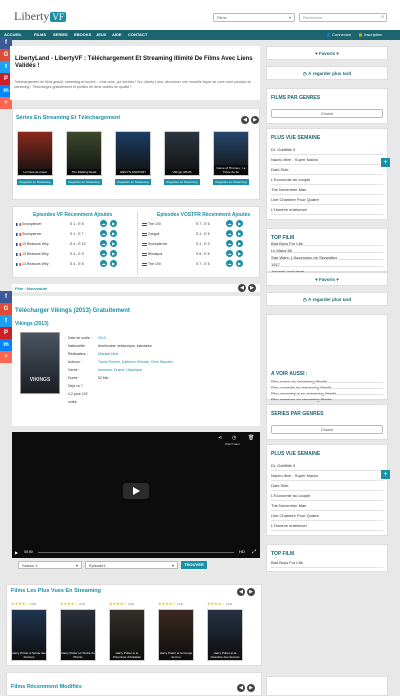 The width and height of the screenshot is (400, 696). What do you see at coordinates (231, 153) in the screenshot?
I see `series-poster: Game of Thrones : Le Trône de fer` at bounding box center [231, 153].